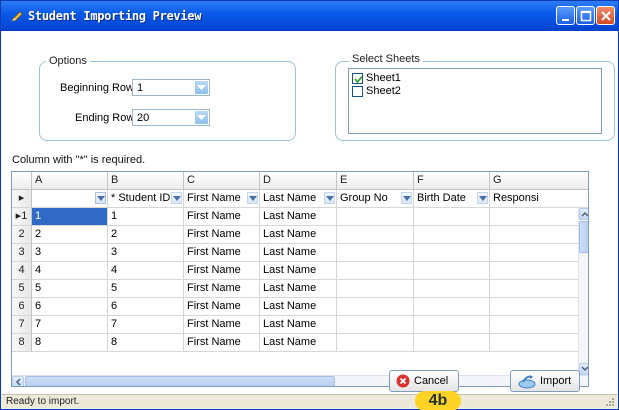  Describe the element at coordinates (583, 214) in the screenshot. I see `scroll-up-button` at that location.